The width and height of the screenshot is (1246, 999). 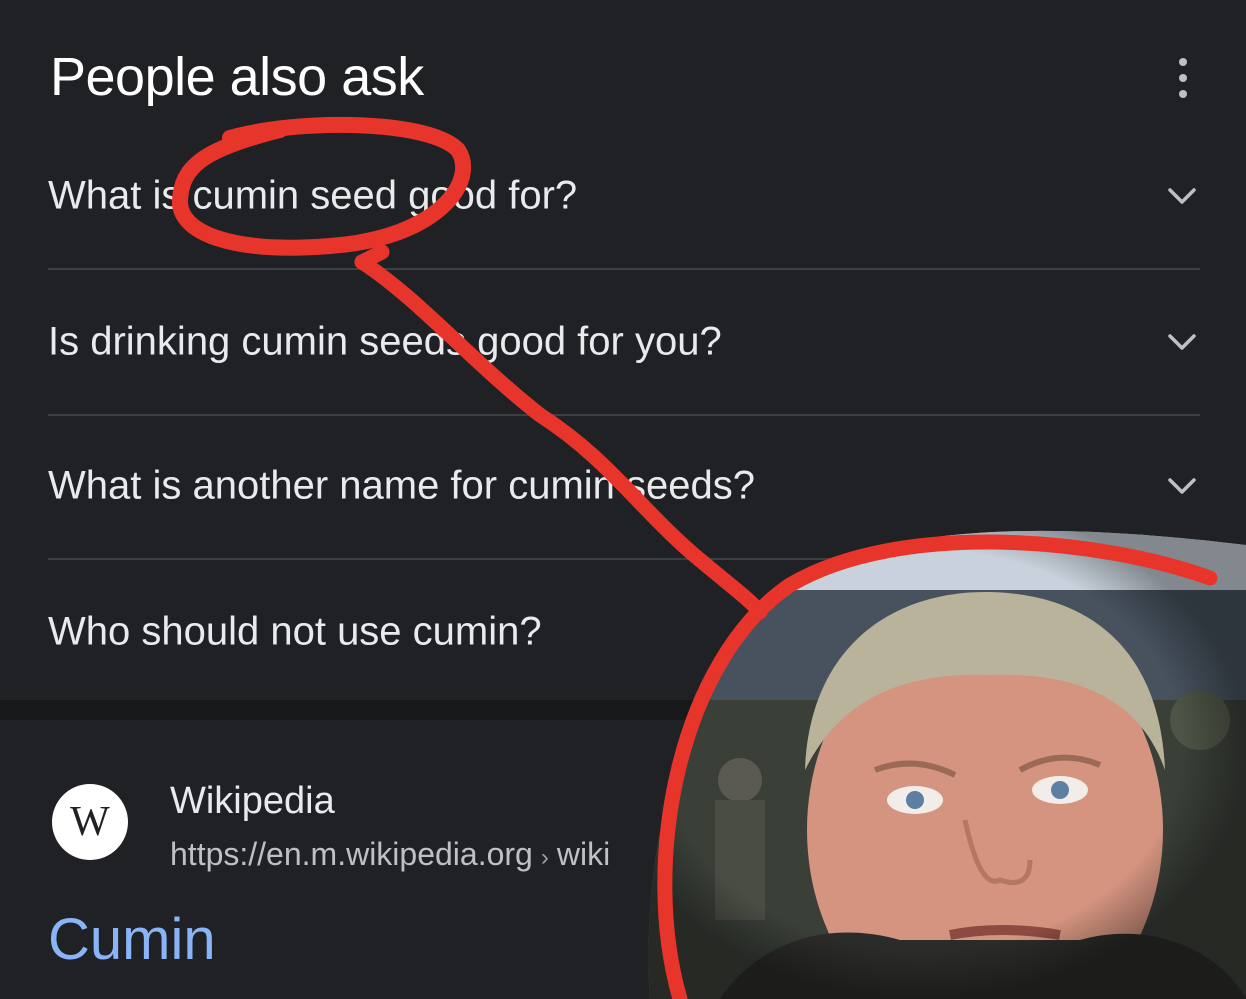 I want to click on result-url: https://en.m.wikipedia.org › wiki, so click(x=390, y=854).